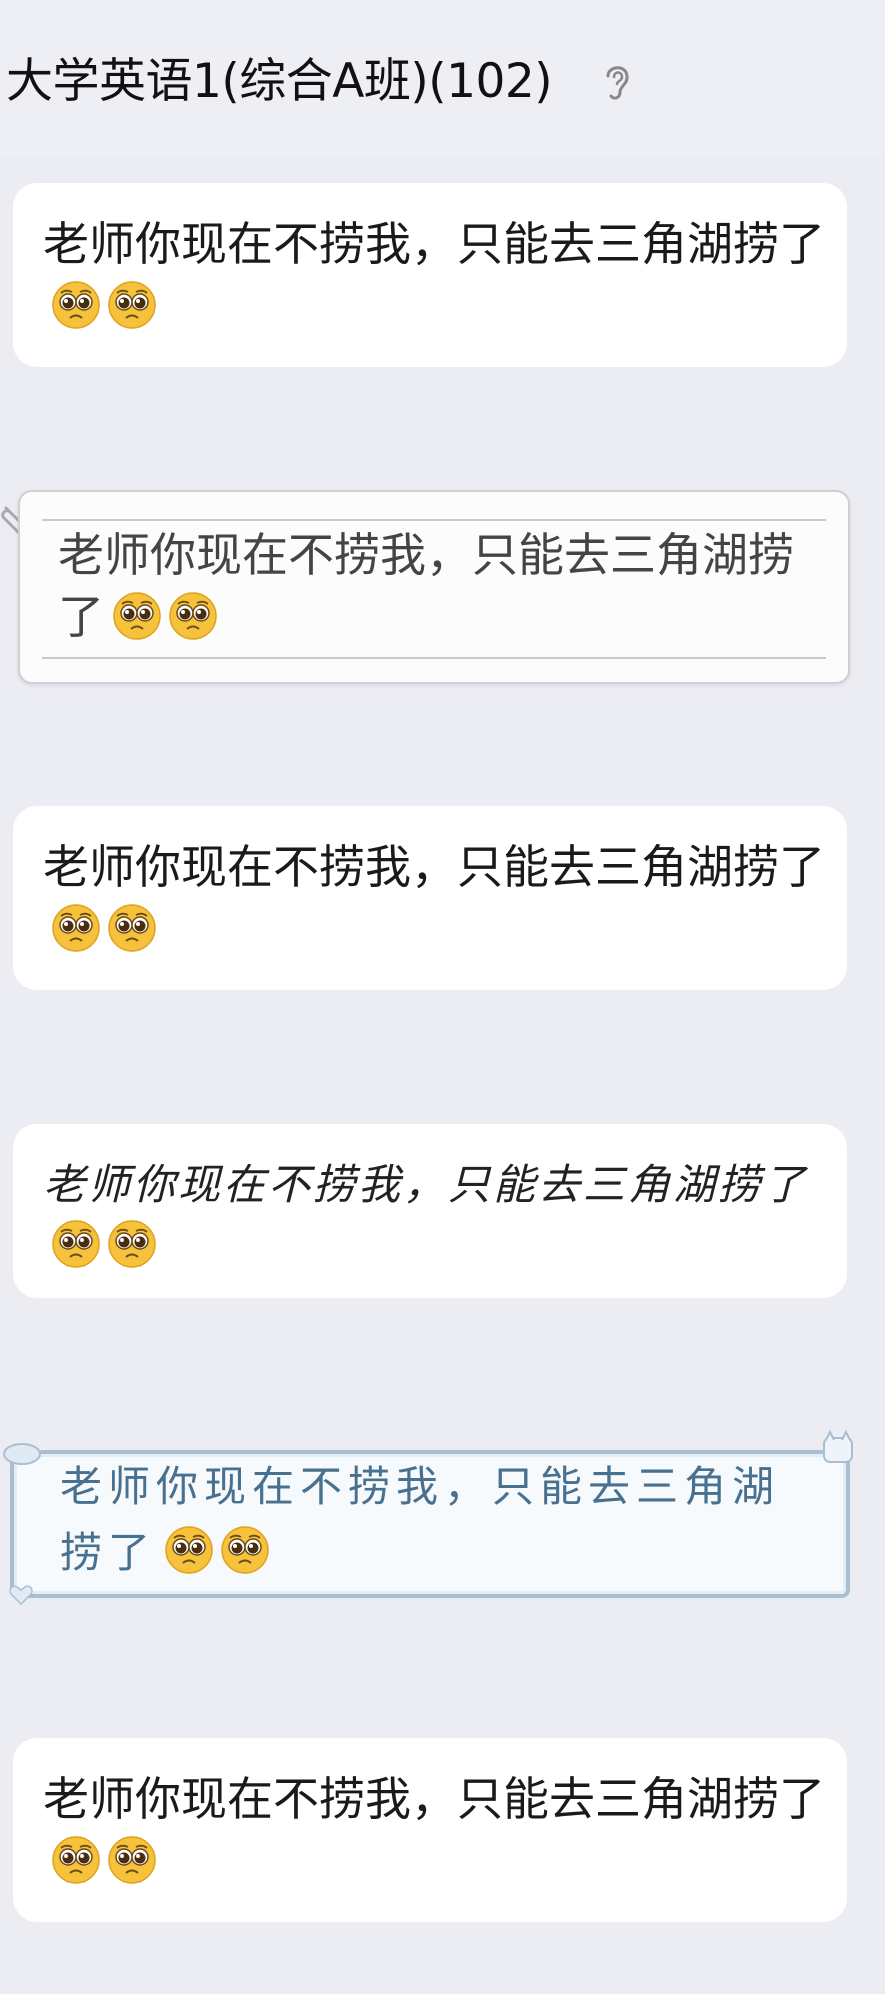  What do you see at coordinates (617, 82) in the screenshot?
I see `ear-icon` at bounding box center [617, 82].